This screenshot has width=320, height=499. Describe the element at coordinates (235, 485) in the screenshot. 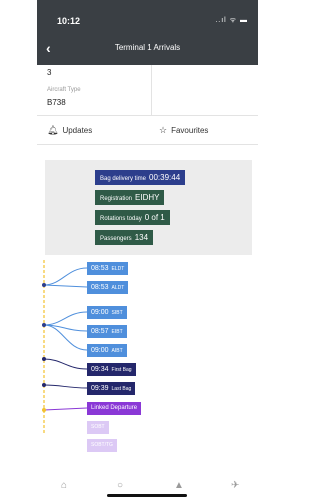

I see `plane-icon: ✈︎` at that location.